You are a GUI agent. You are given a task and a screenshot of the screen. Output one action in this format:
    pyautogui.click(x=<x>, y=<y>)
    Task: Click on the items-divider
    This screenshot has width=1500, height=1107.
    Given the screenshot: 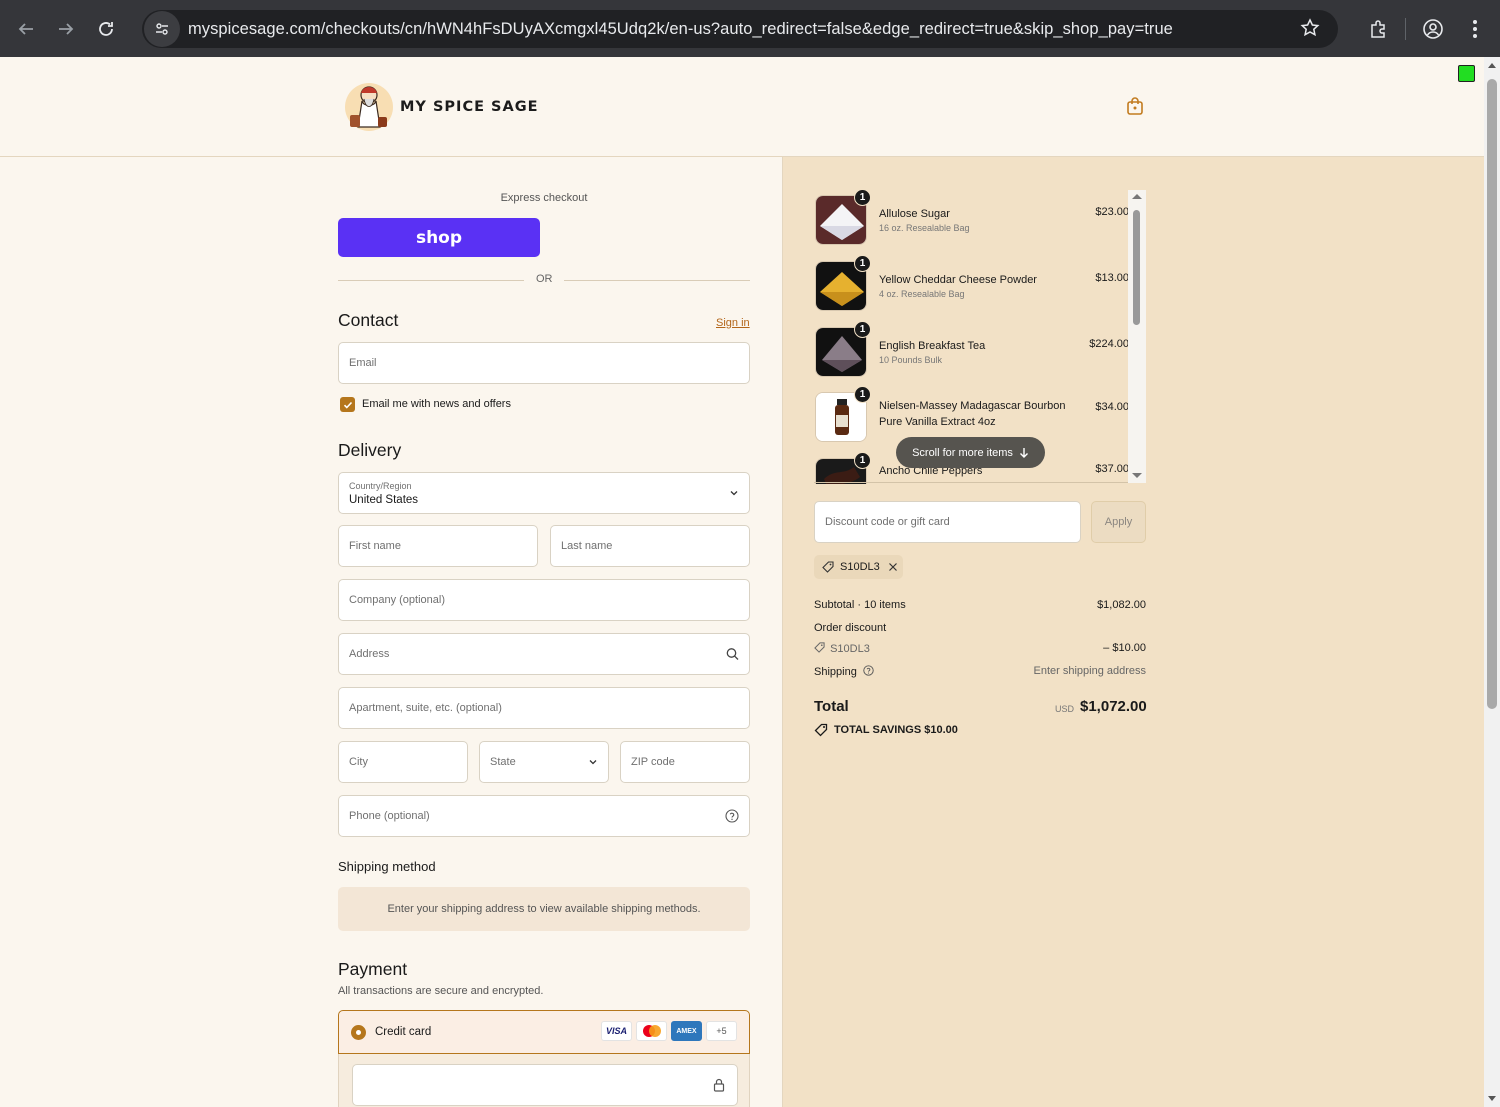 What is the action you would take?
    pyautogui.click(x=971, y=482)
    